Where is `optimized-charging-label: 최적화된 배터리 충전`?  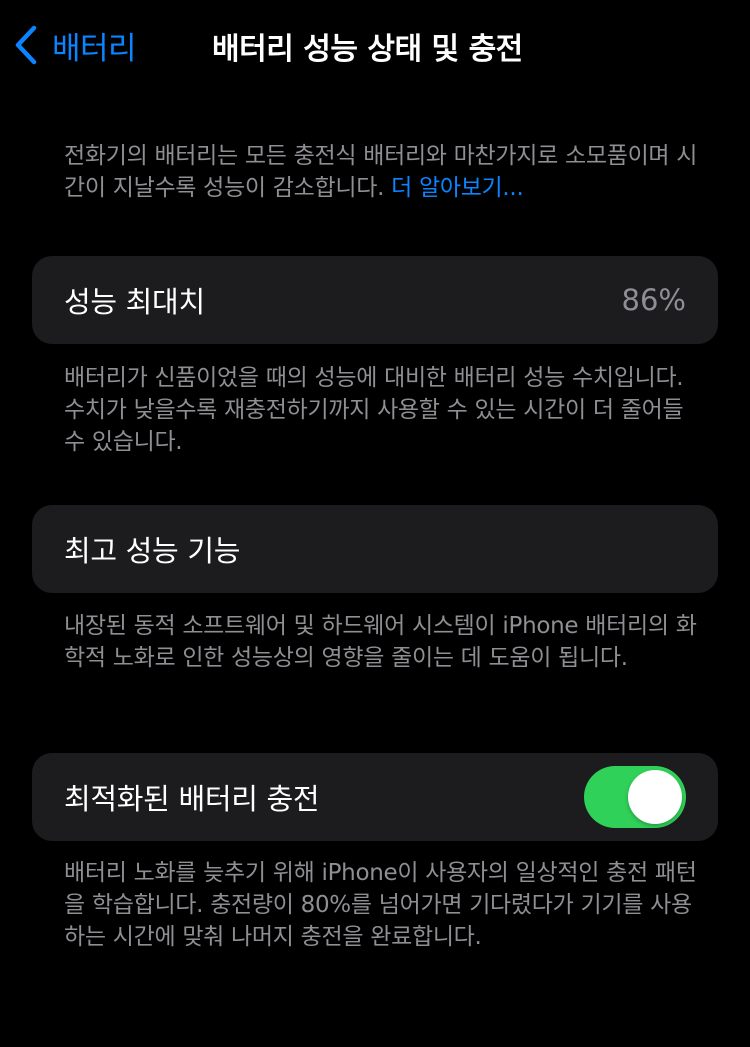
optimized-charging-label: 최적화된 배터리 충전 is located at coordinates (192, 799).